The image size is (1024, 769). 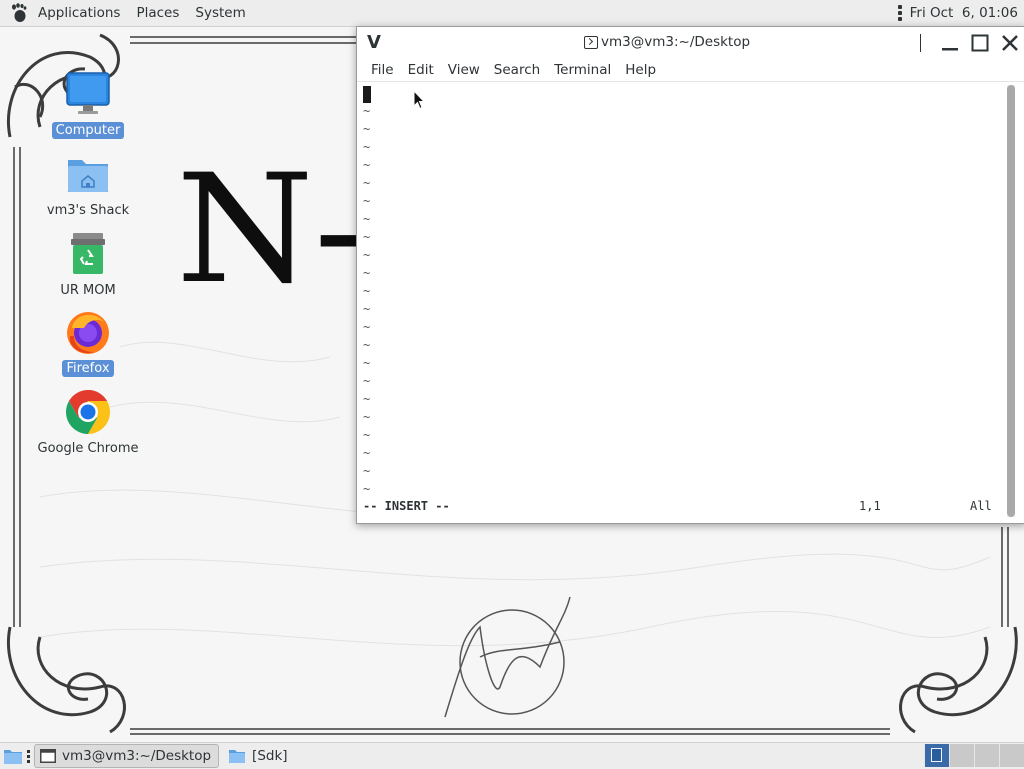 I want to click on menu-search: Search, so click(x=517, y=70).